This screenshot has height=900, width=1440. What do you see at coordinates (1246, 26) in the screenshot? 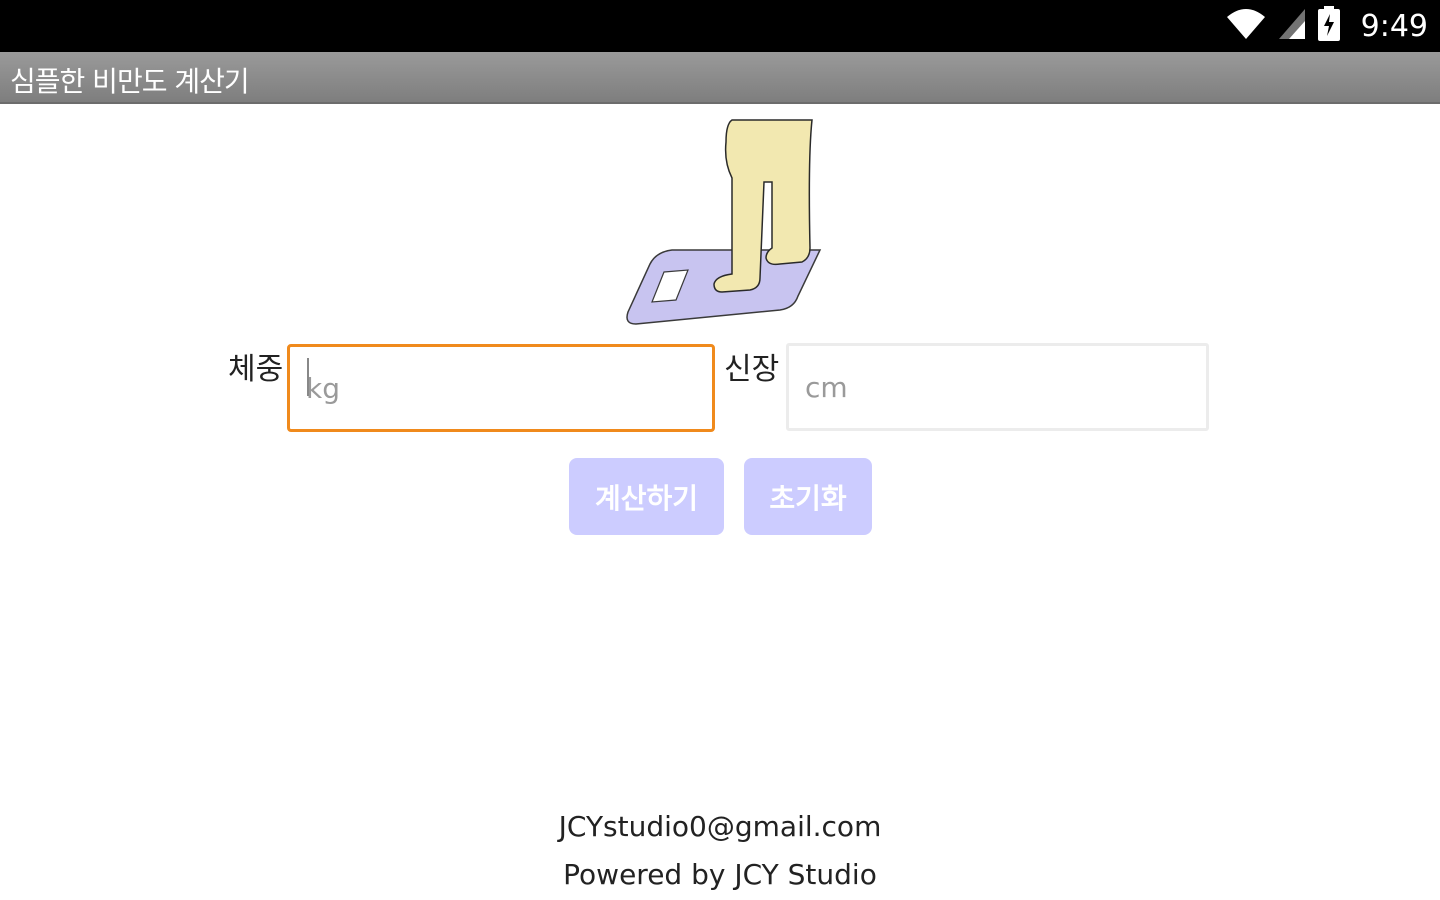
I see `wifi-icon` at bounding box center [1246, 26].